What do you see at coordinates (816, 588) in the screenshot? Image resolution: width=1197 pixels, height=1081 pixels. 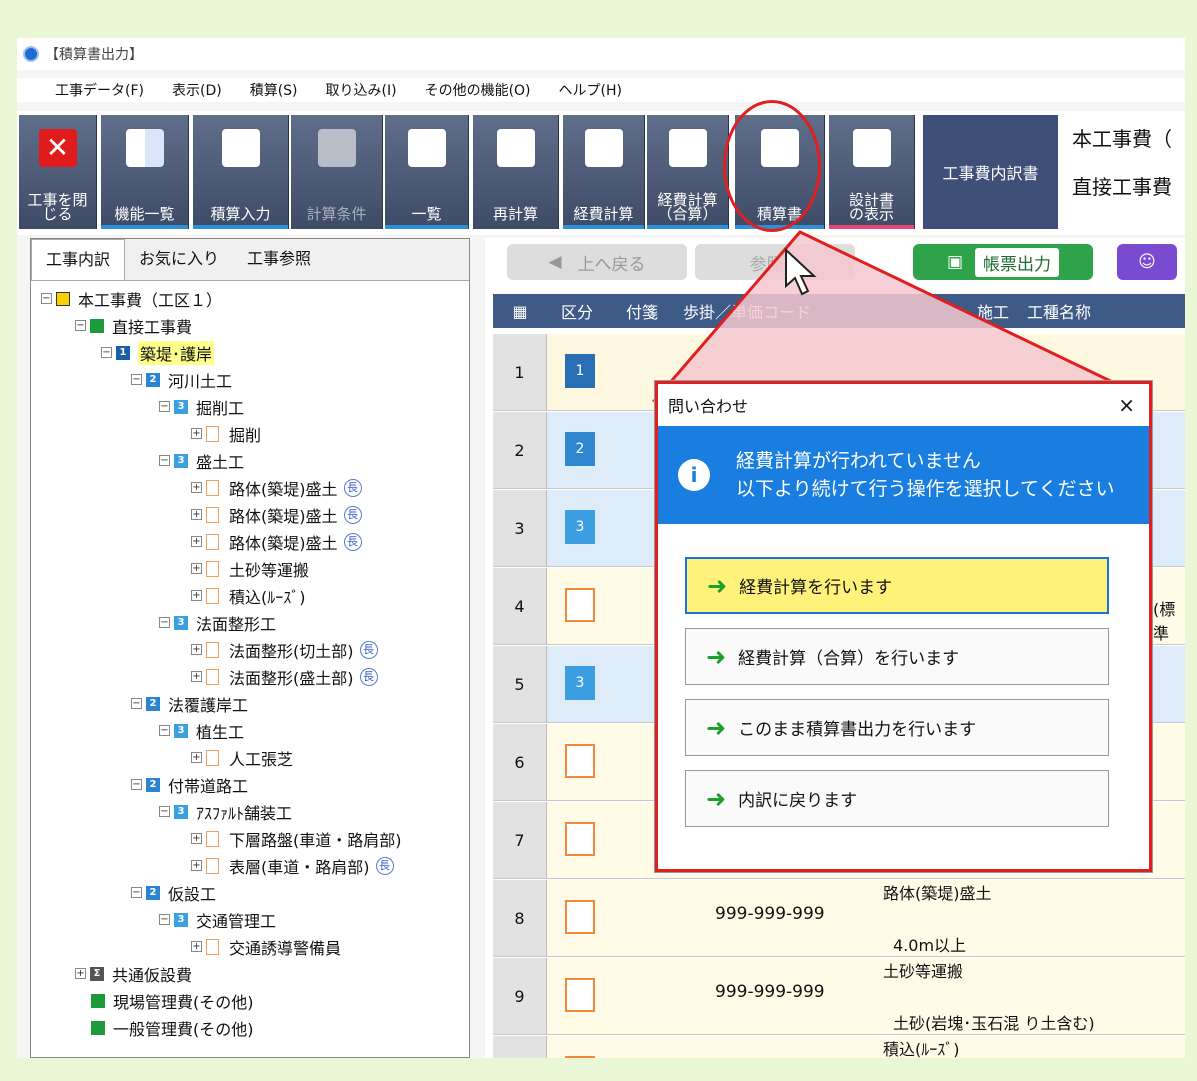 I see `option-label: 経費計算を行います` at bounding box center [816, 588].